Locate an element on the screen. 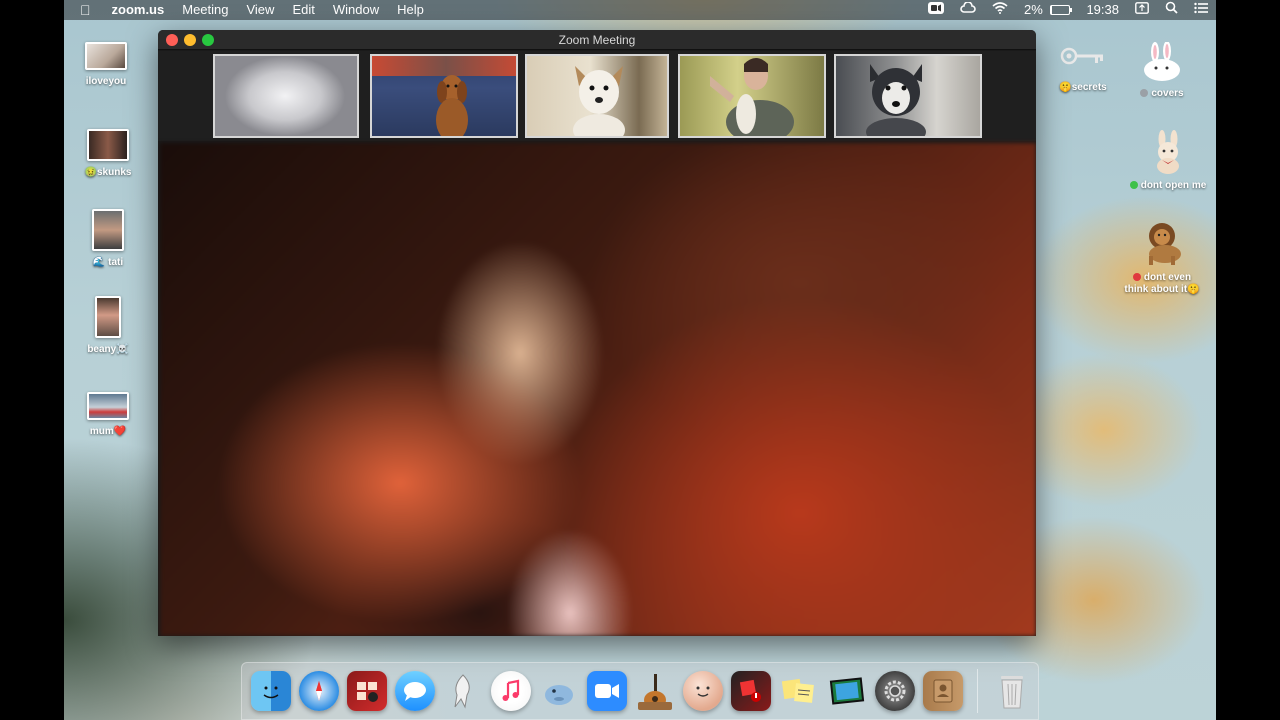 The height and width of the screenshot is (720, 1280). red-tag-dot is located at coordinates (1136, 277).